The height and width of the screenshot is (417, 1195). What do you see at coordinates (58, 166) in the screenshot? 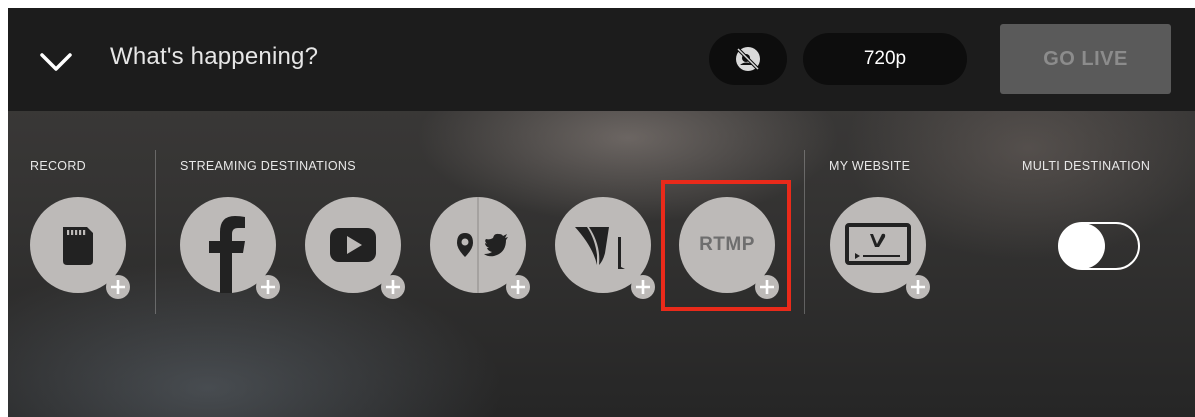
I see `section-label-record: RECORD` at bounding box center [58, 166].